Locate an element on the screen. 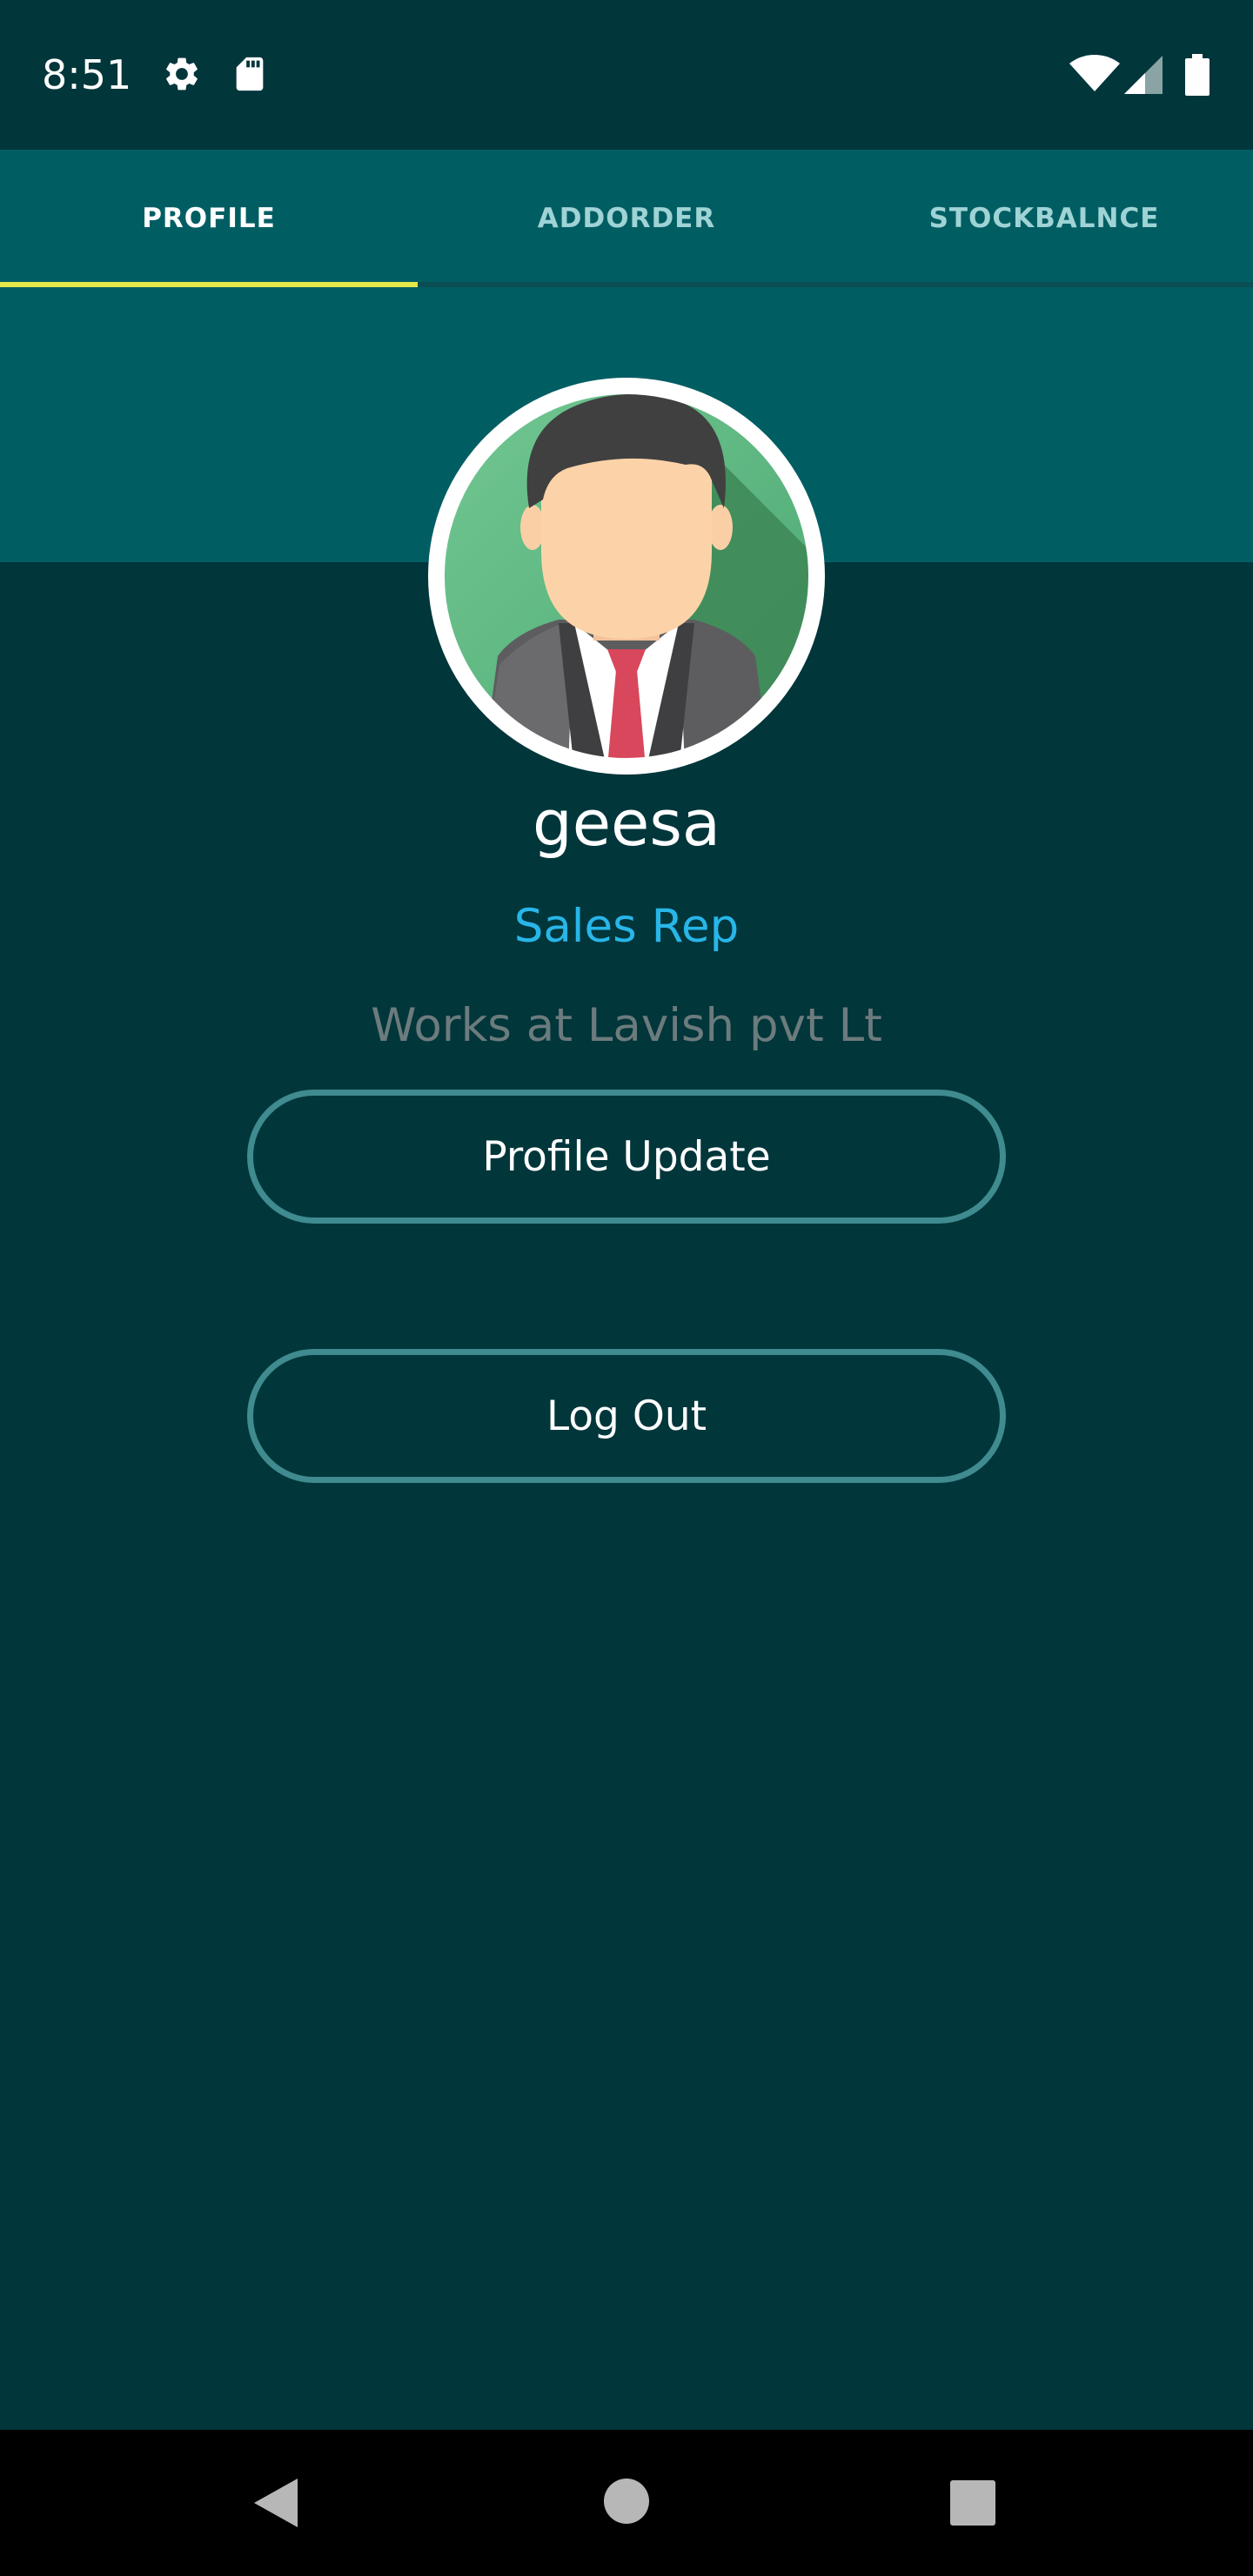  profile-role: Sales Rep is located at coordinates (626, 926).